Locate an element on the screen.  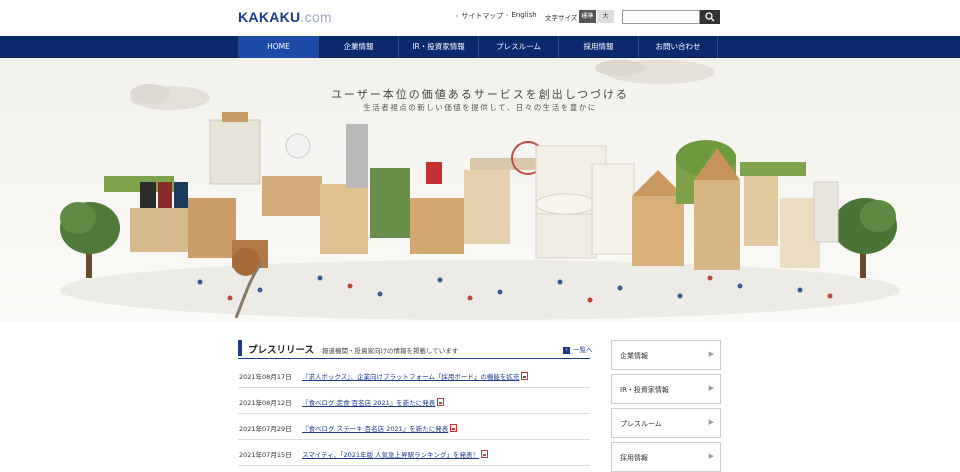
press-list-link: › 一覧へ is located at coordinates (578, 349).